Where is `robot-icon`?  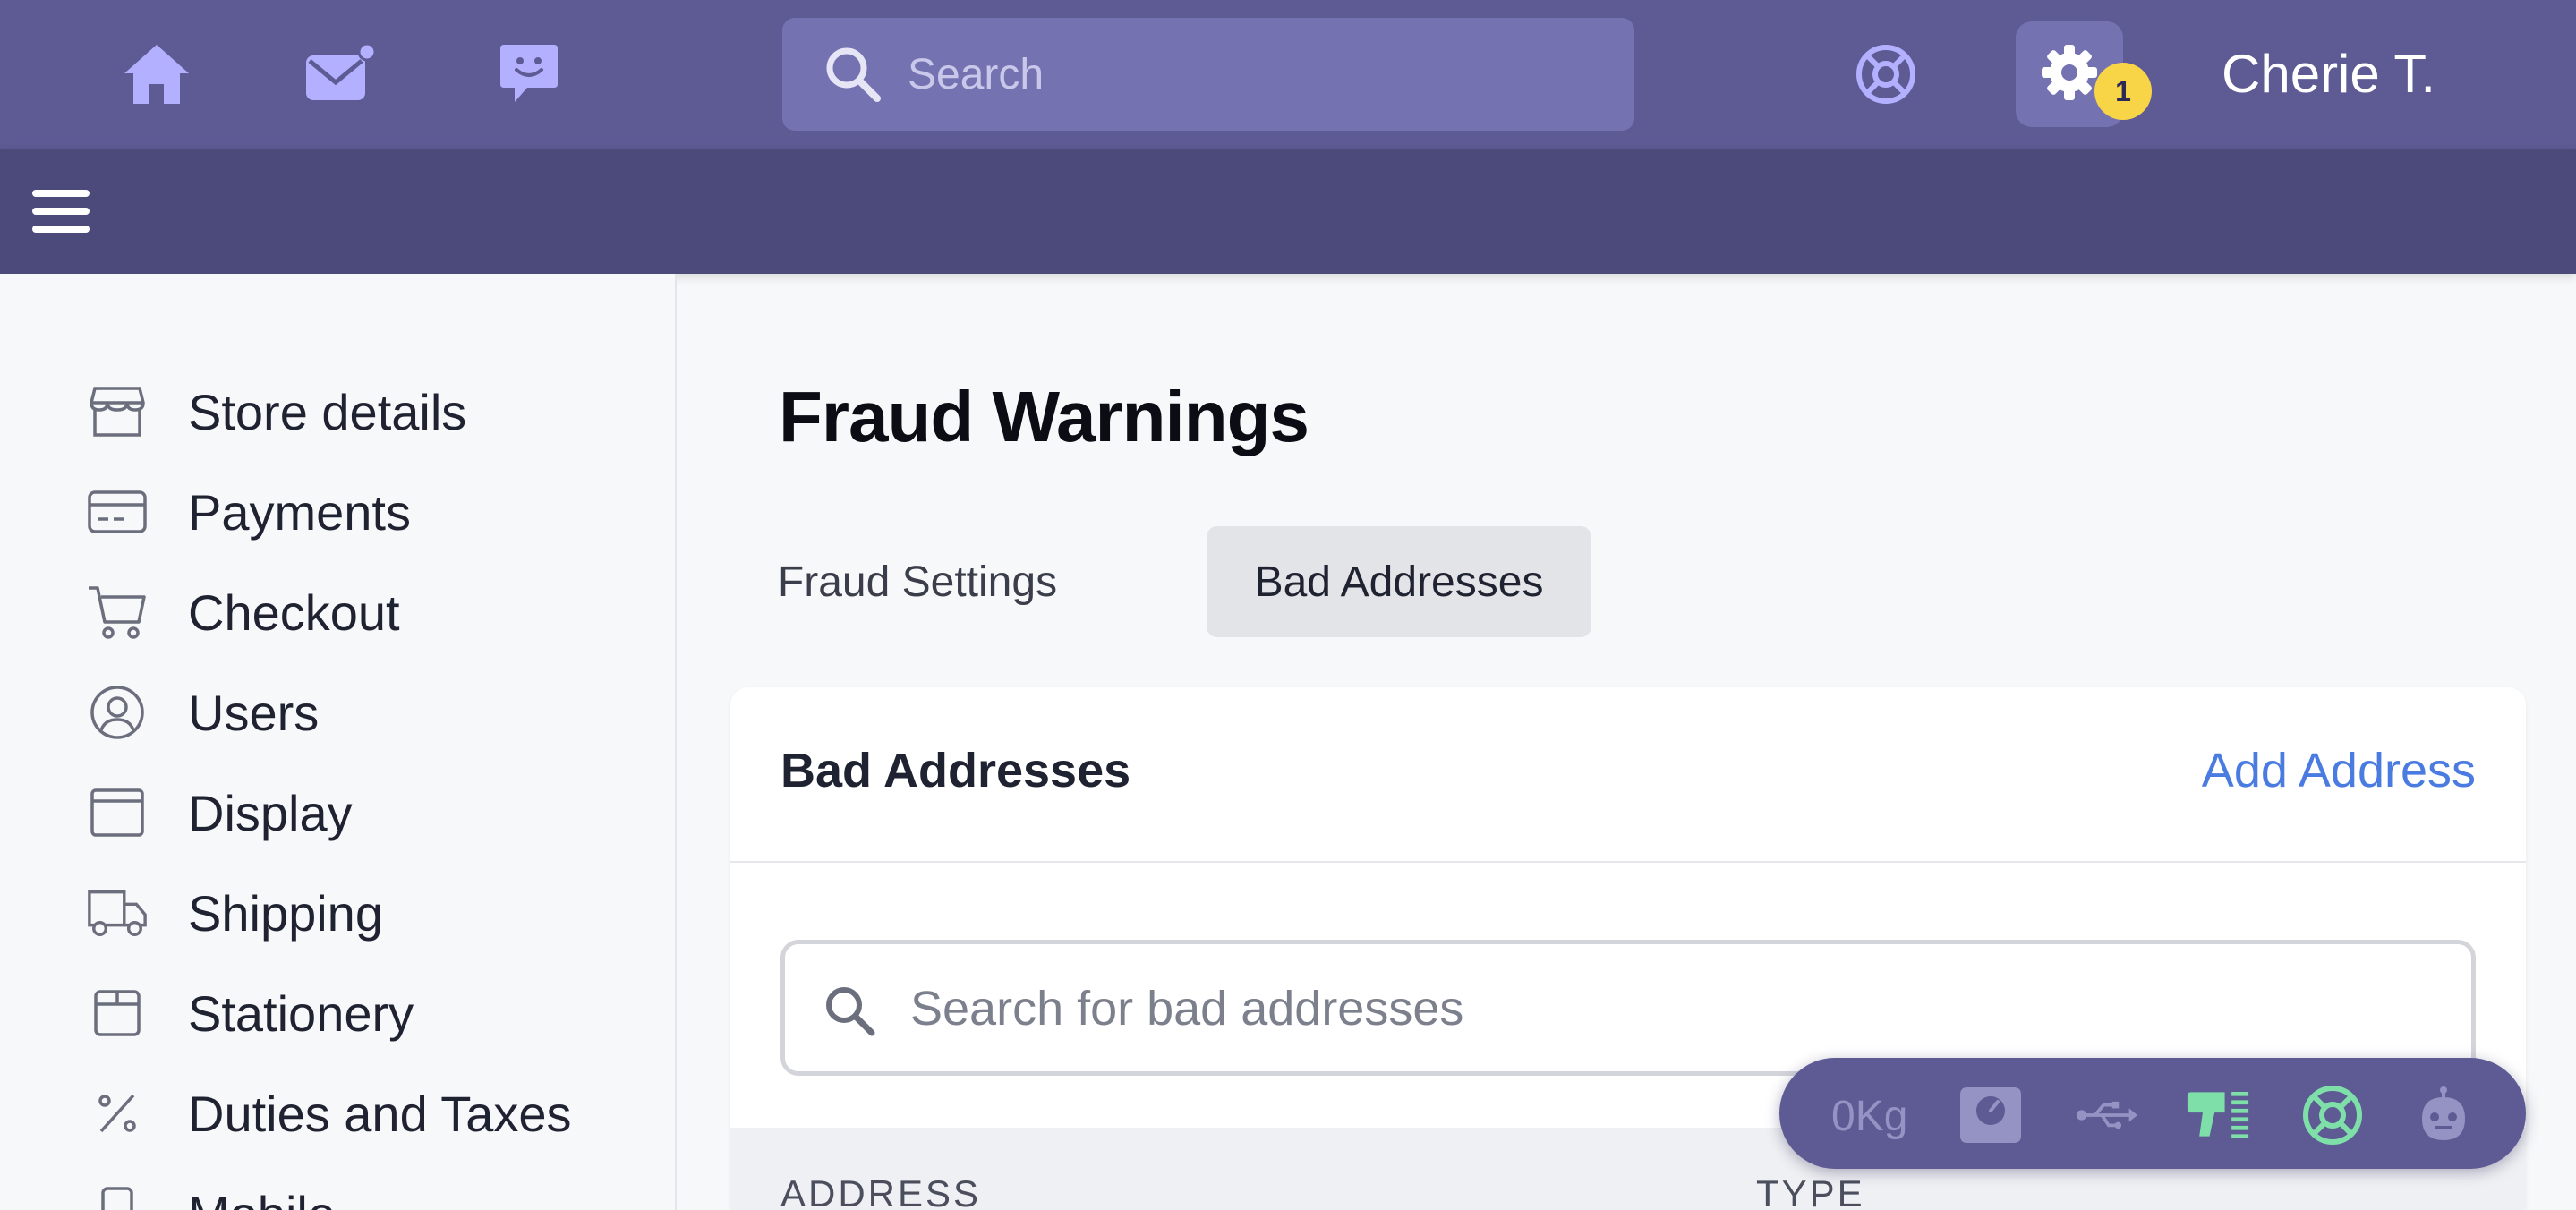
robot-icon is located at coordinates (2443, 1115).